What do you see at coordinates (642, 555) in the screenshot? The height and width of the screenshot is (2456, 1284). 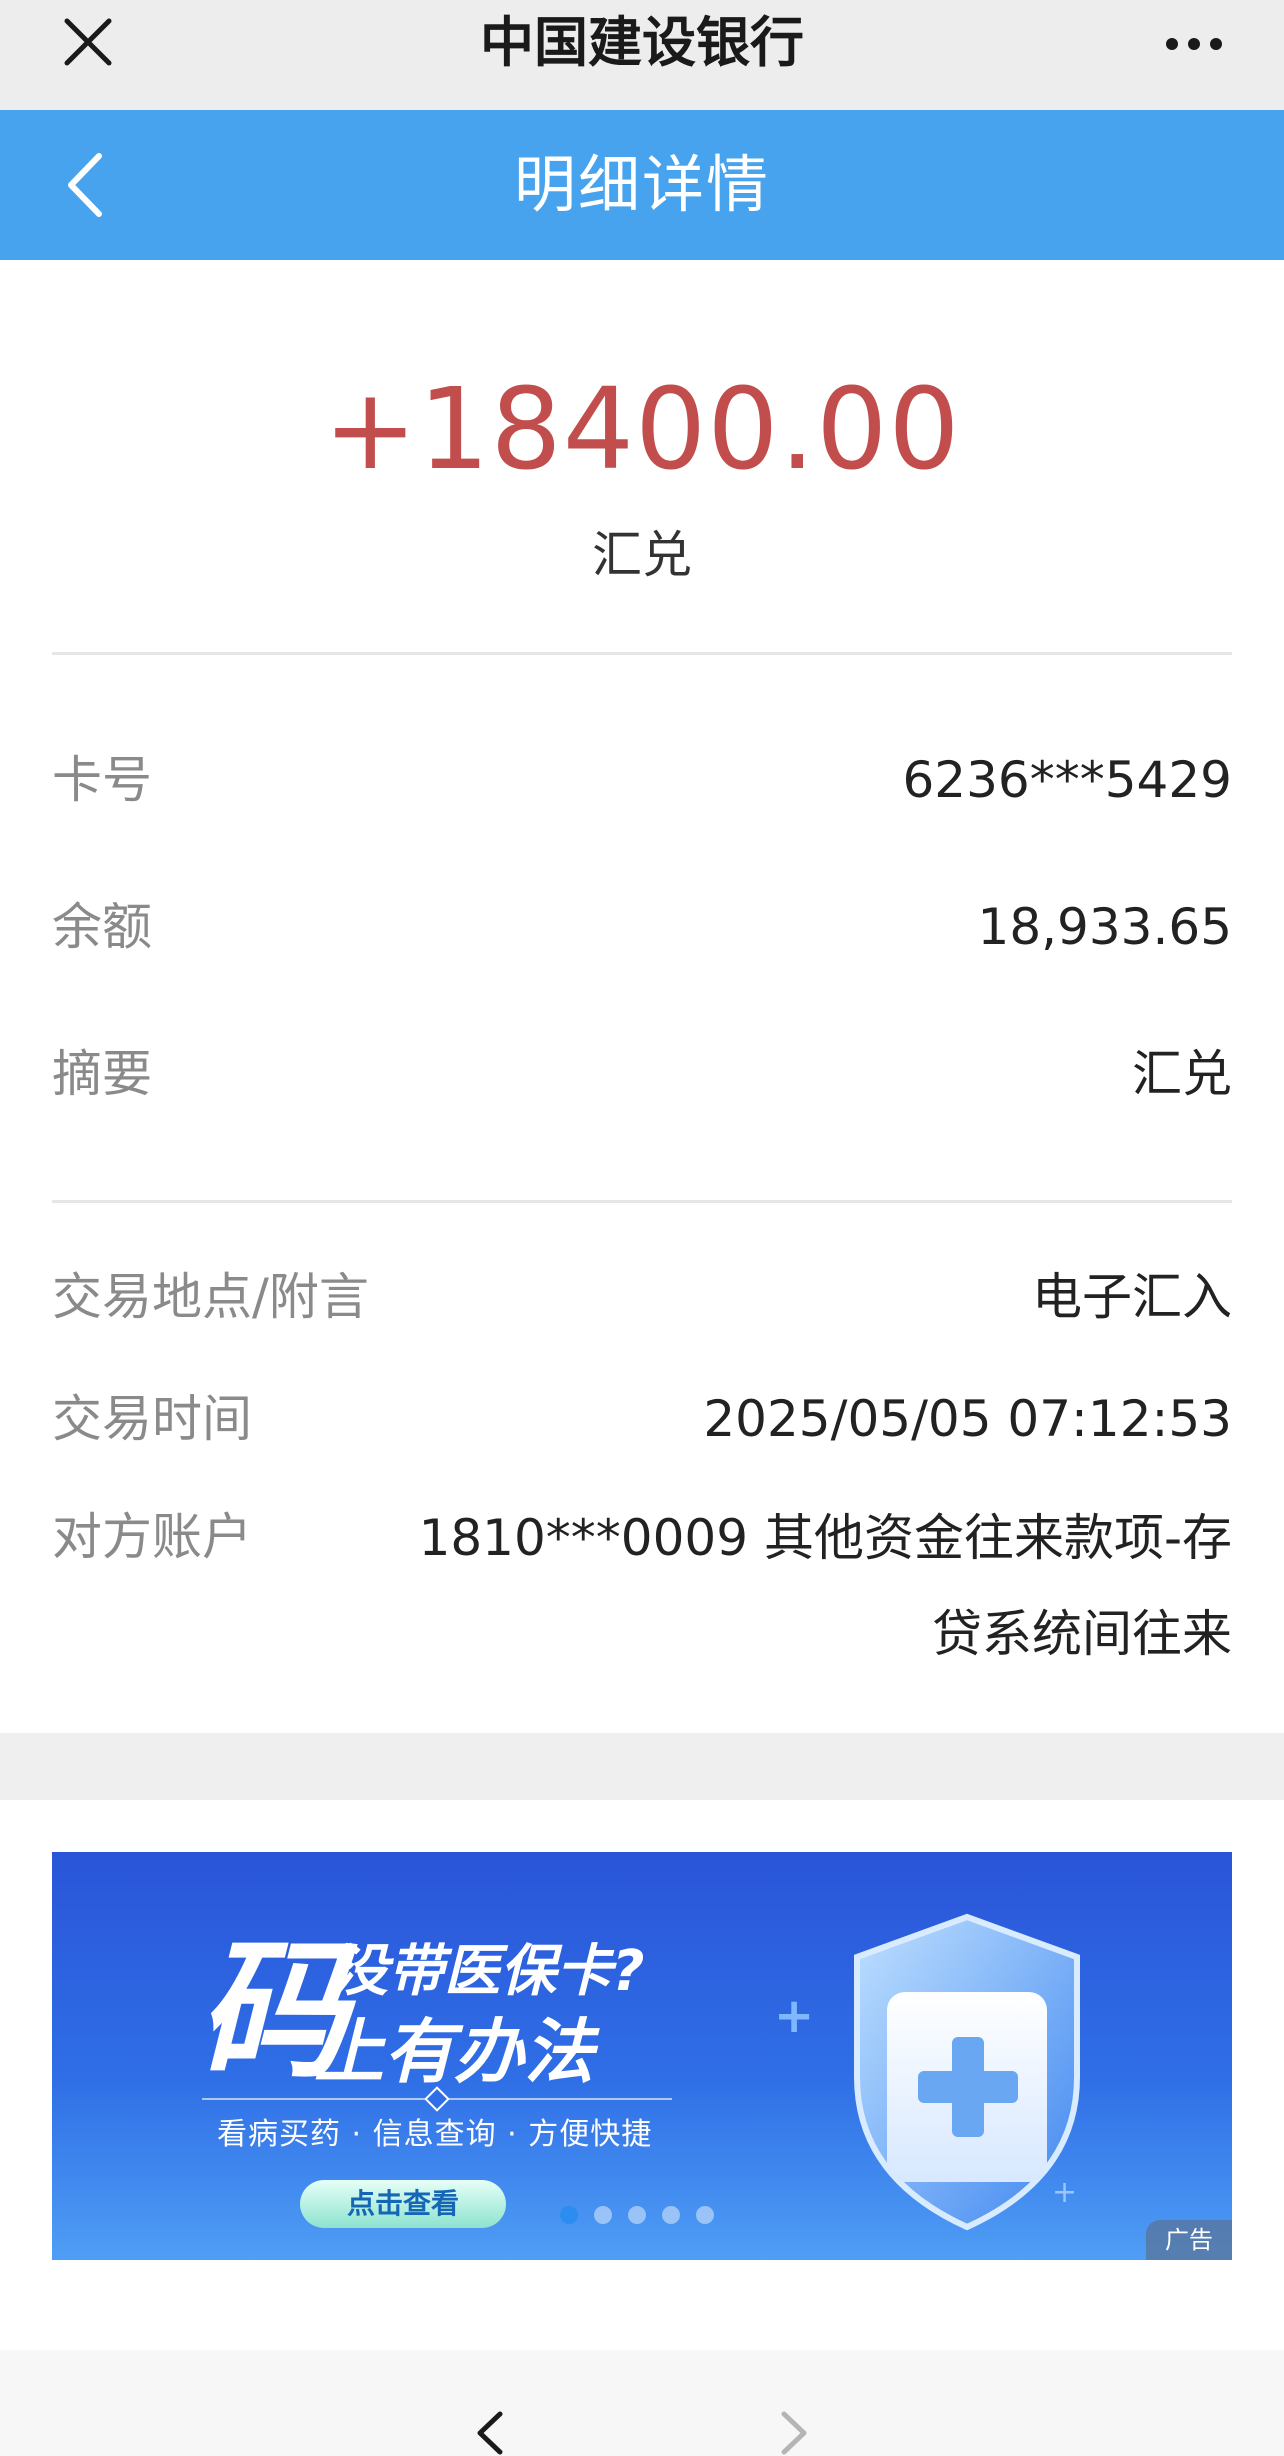 I see `transaction-type: 汇兑` at bounding box center [642, 555].